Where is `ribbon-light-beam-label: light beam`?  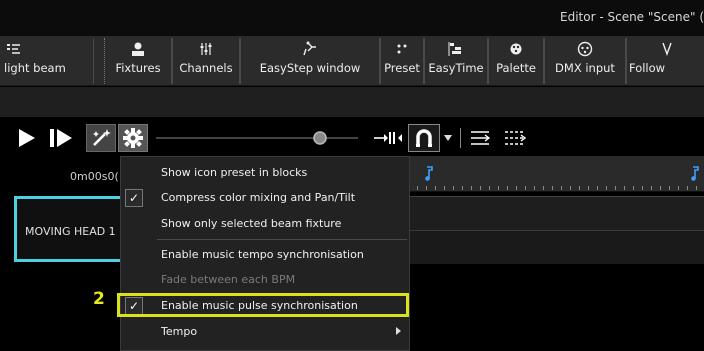 ribbon-light-beam-label: light beam is located at coordinates (35, 68).